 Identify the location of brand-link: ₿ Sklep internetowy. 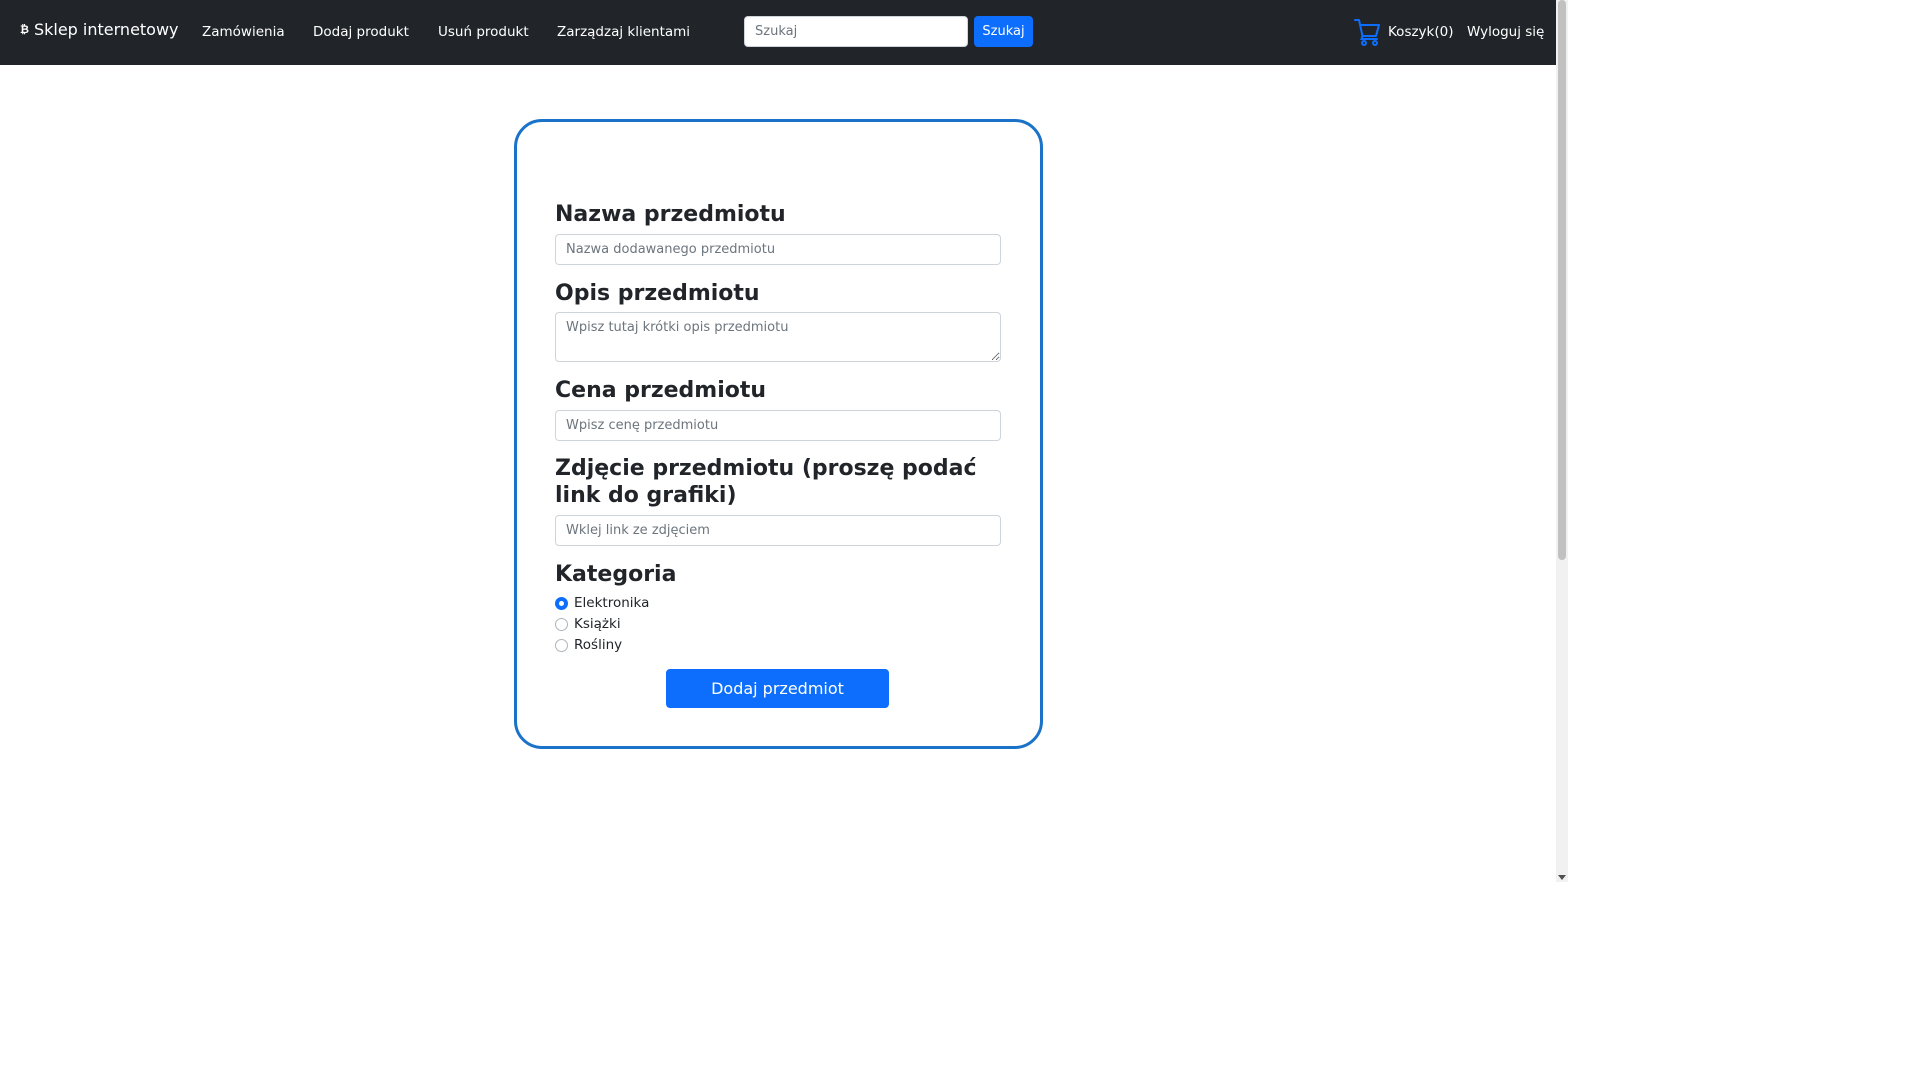
(99, 29).